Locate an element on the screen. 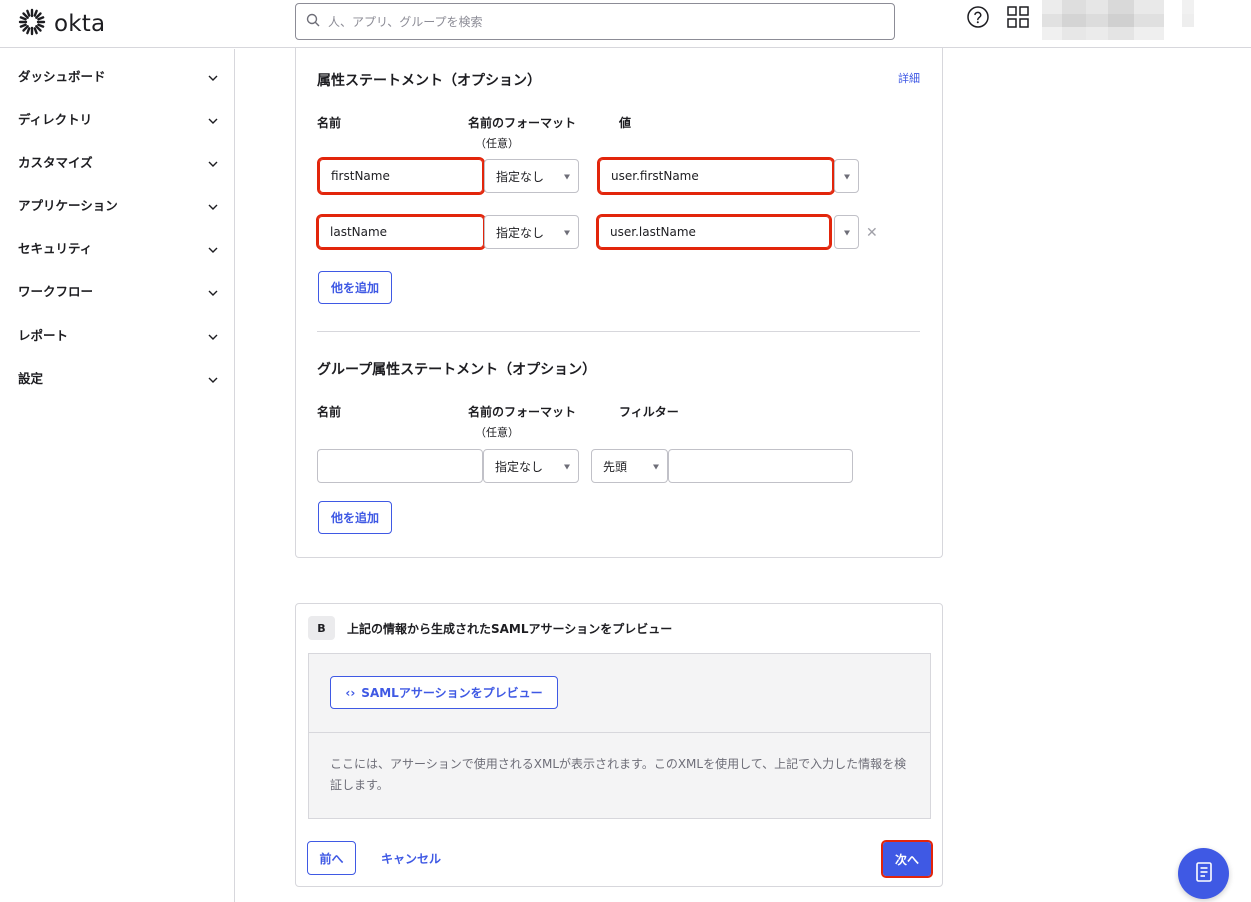 The height and width of the screenshot is (902, 1251). global-search is located at coordinates (595, 21).